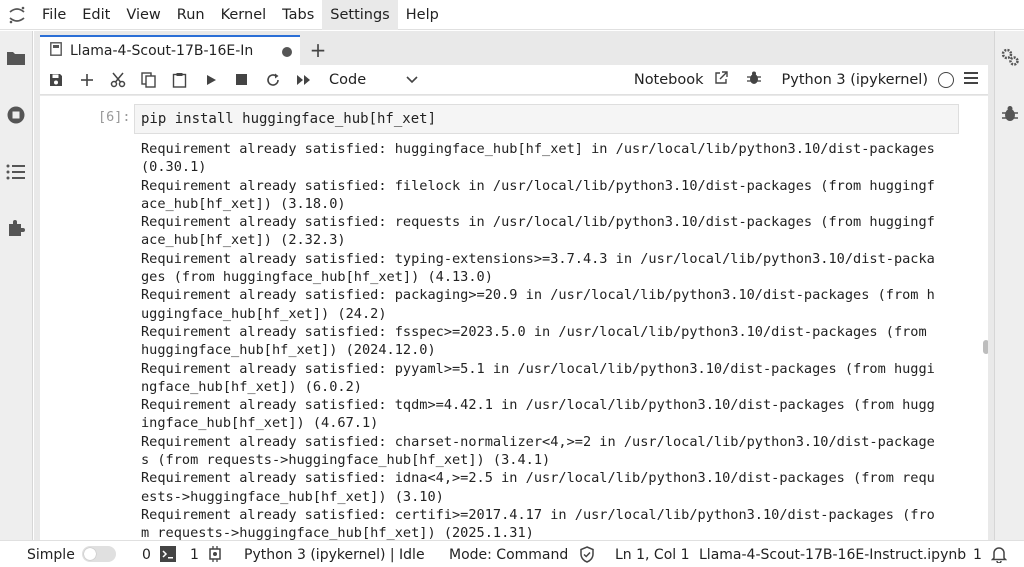  Describe the element at coordinates (360, 15) in the screenshot. I see `menu-settings: Settings` at that location.